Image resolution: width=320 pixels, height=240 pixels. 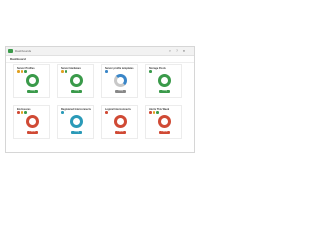 I want to click on app-logo, so click(x=10, y=51).